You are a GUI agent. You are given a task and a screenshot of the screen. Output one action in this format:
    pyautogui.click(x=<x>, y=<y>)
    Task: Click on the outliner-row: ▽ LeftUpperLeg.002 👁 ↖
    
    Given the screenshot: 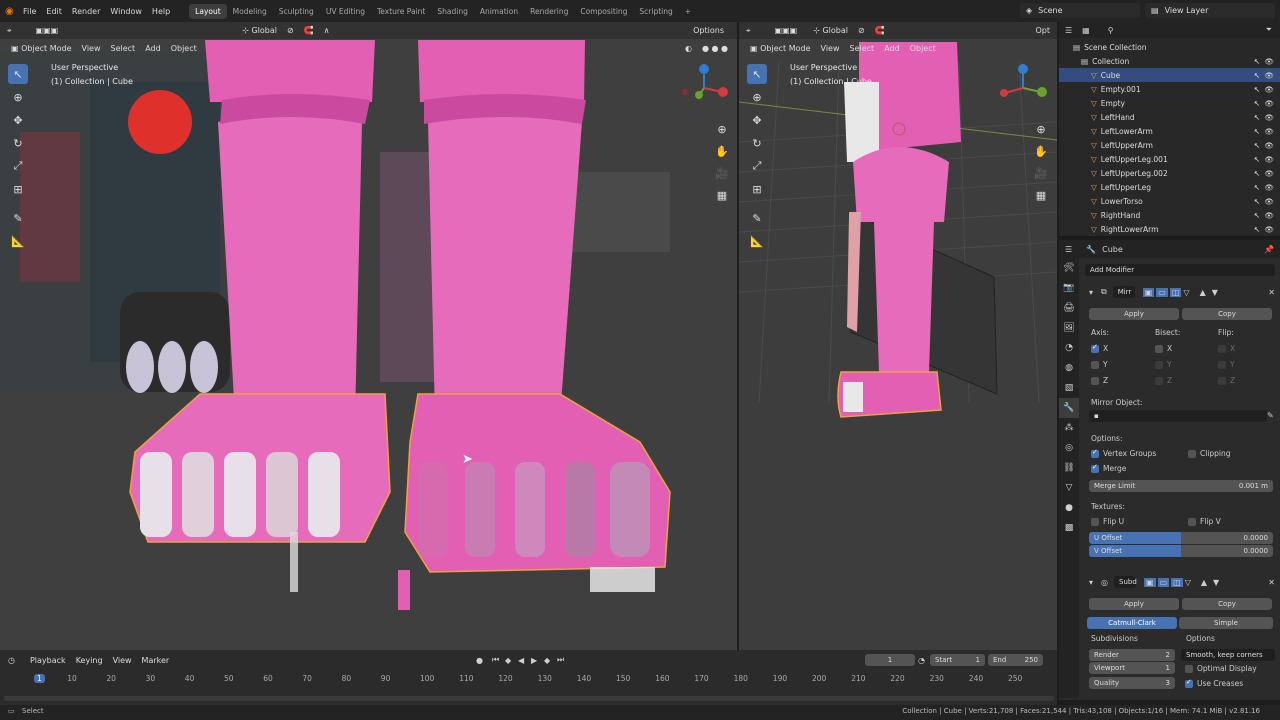 What is the action you would take?
    pyautogui.click(x=1169, y=173)
    